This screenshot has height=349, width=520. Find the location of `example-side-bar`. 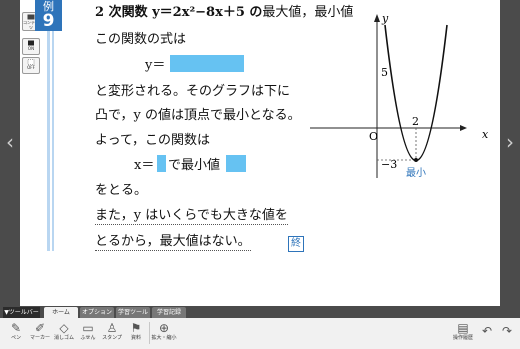

example-side-bar is located at coordinates (48, 141).